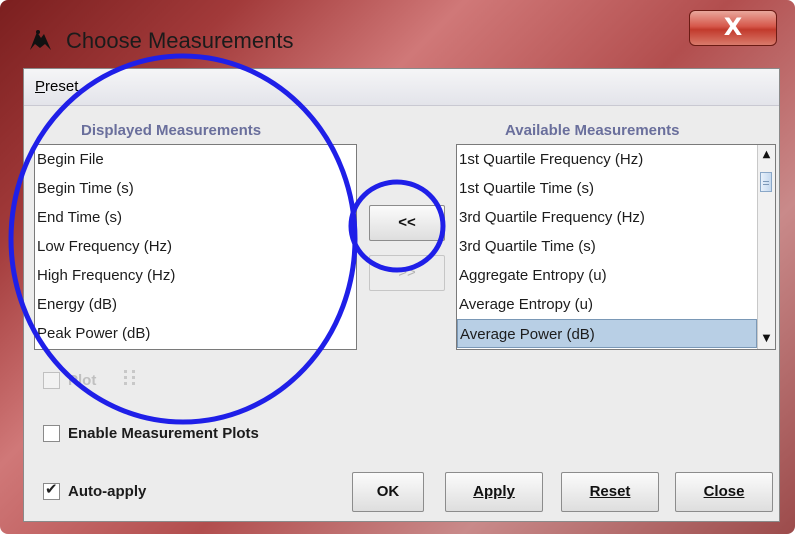 This screenshot has height=534, width=795. What do you see at coordinates (397, 35) in the screenshot?
I see `title-bar: Choose Measurements X` at bounding box center [397, 35].